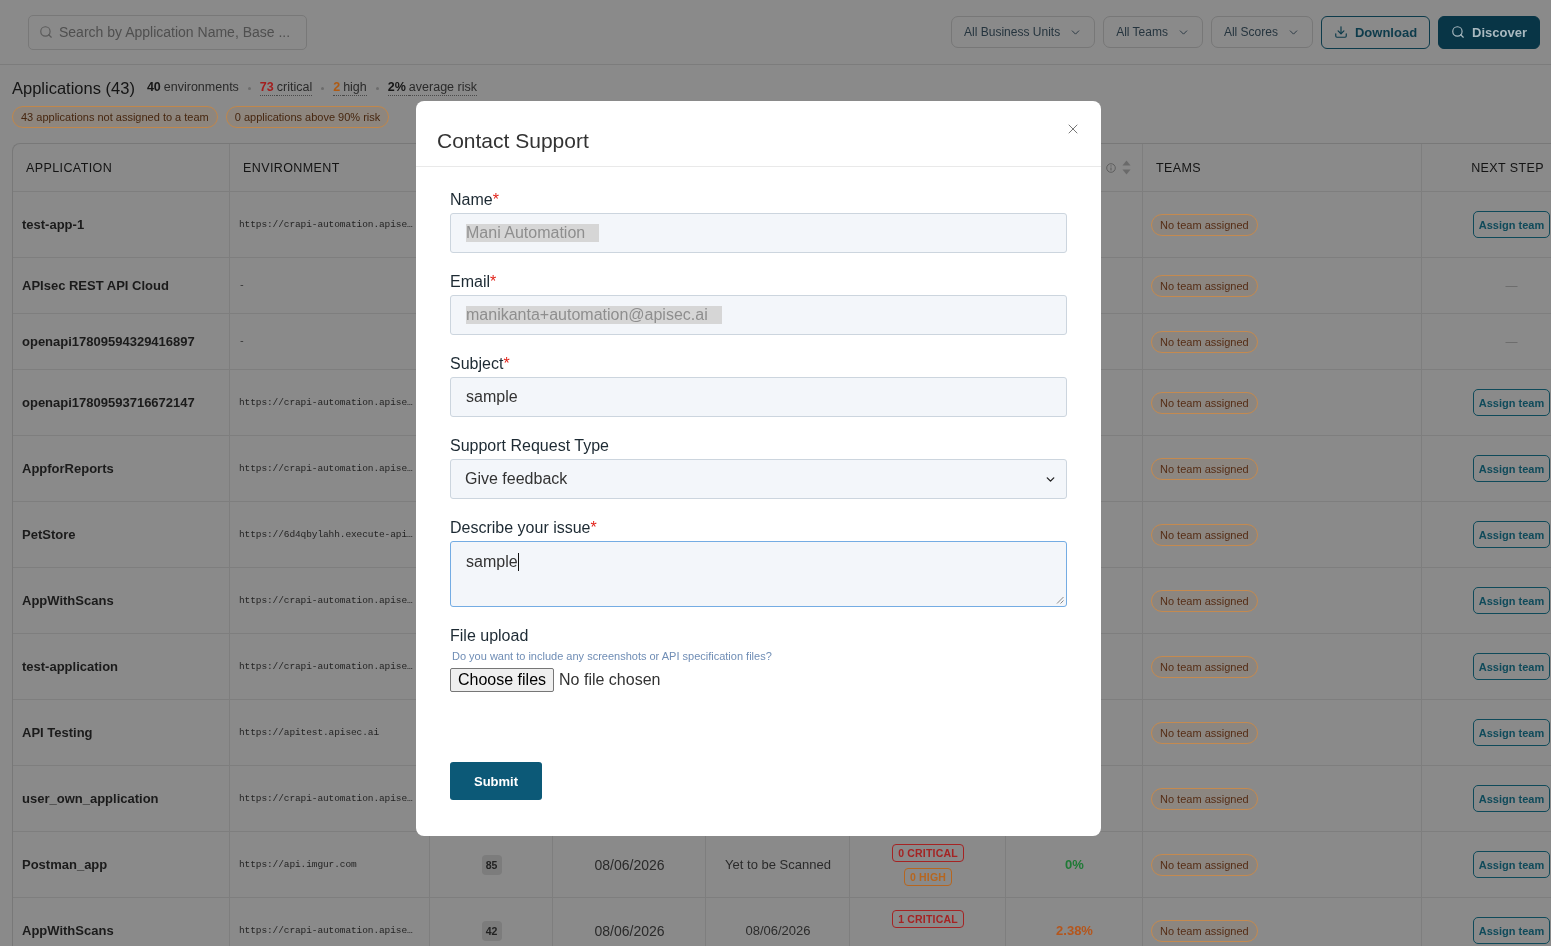 The width and height of the screenshot is (1551, 946). Describe the element at coordinates (928, 919) in the screenshot. I see `severity-badge: 1 CRITICAL` at that location.